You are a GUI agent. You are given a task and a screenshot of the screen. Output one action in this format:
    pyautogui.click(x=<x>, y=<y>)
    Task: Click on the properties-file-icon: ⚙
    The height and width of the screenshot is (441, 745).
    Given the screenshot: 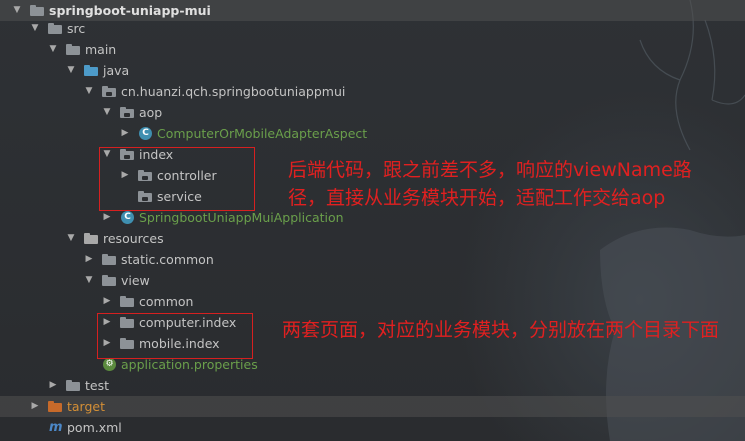 What is the action you would take?
    pyautogui.click(x=110, y=364)
    